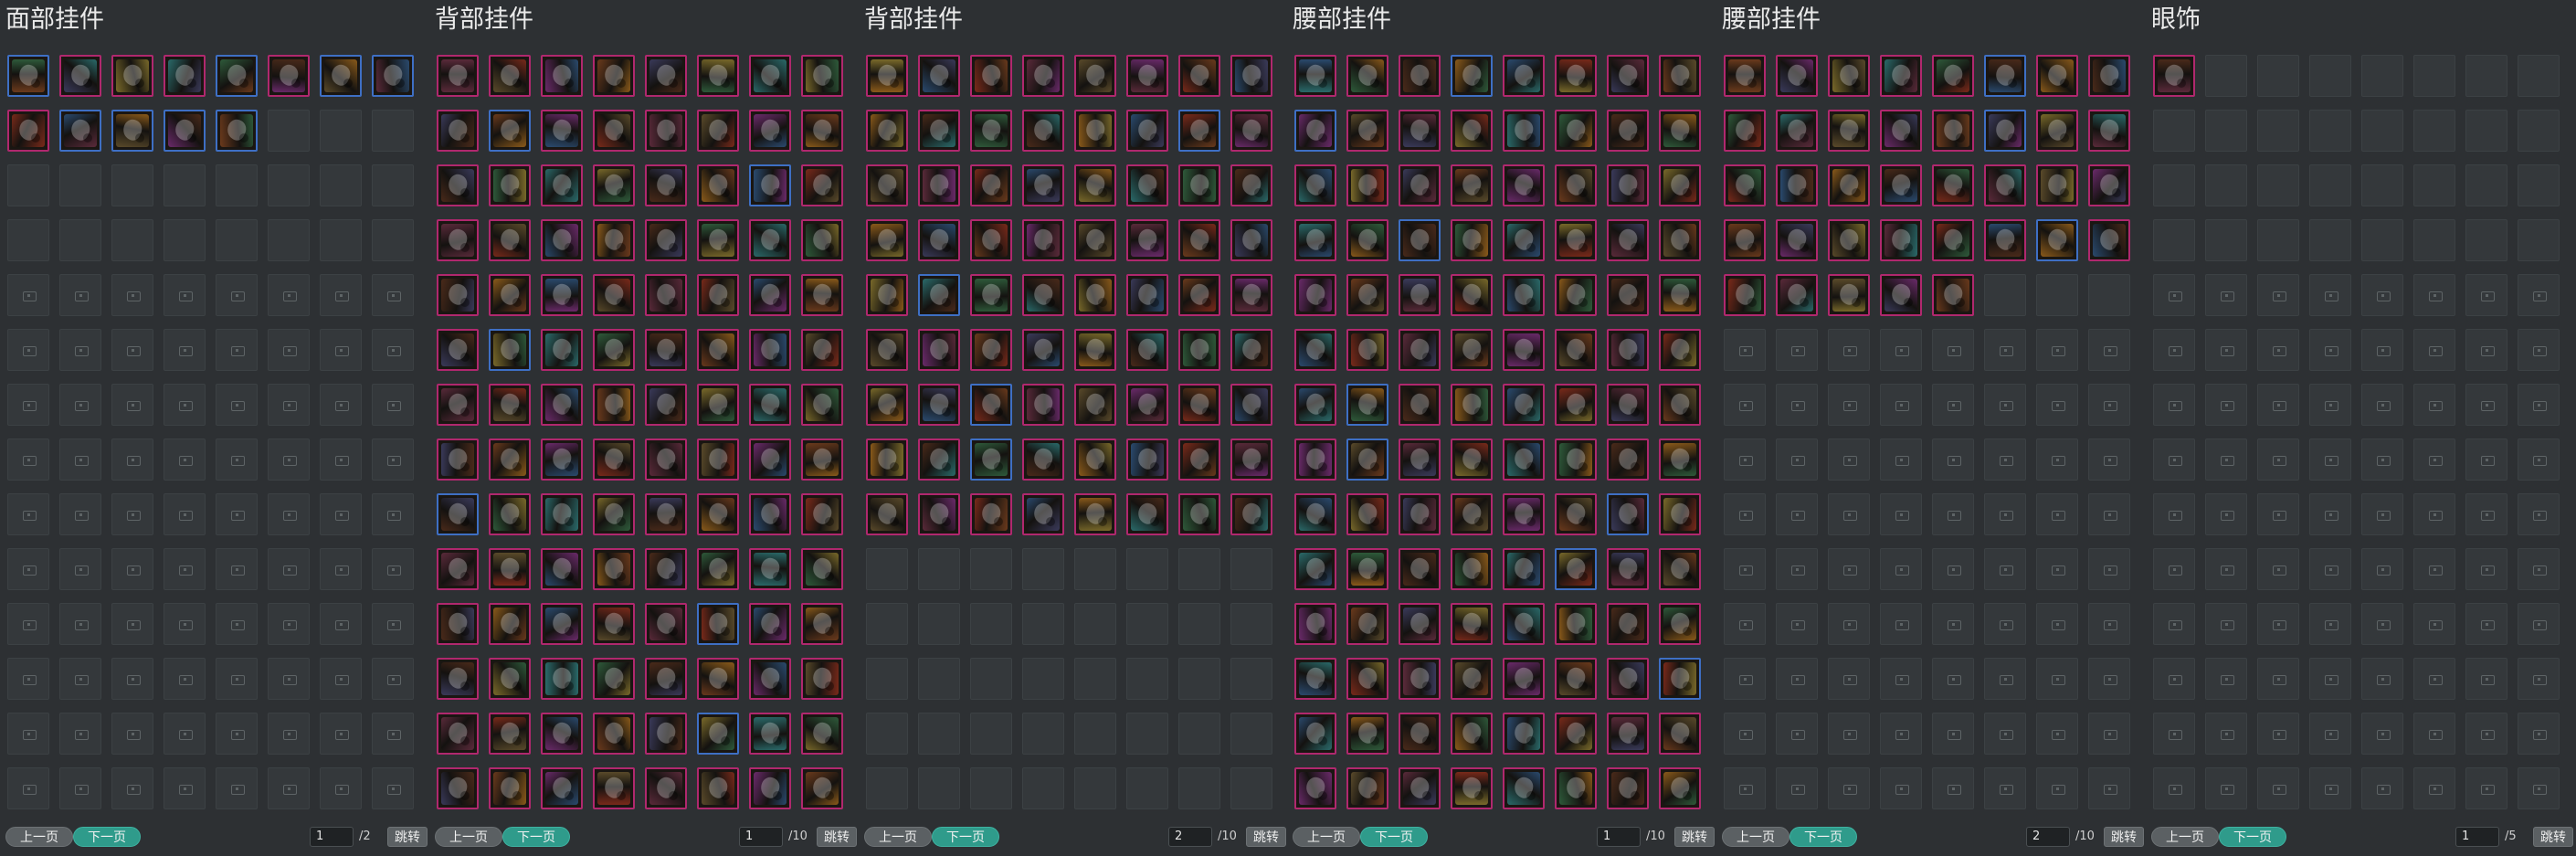 This screenshot has height=856, width=2576. What do you see at coordinates (761, 837) in the screenshot?
I see `page-number-input: 1` at bounding box center [761, 837].